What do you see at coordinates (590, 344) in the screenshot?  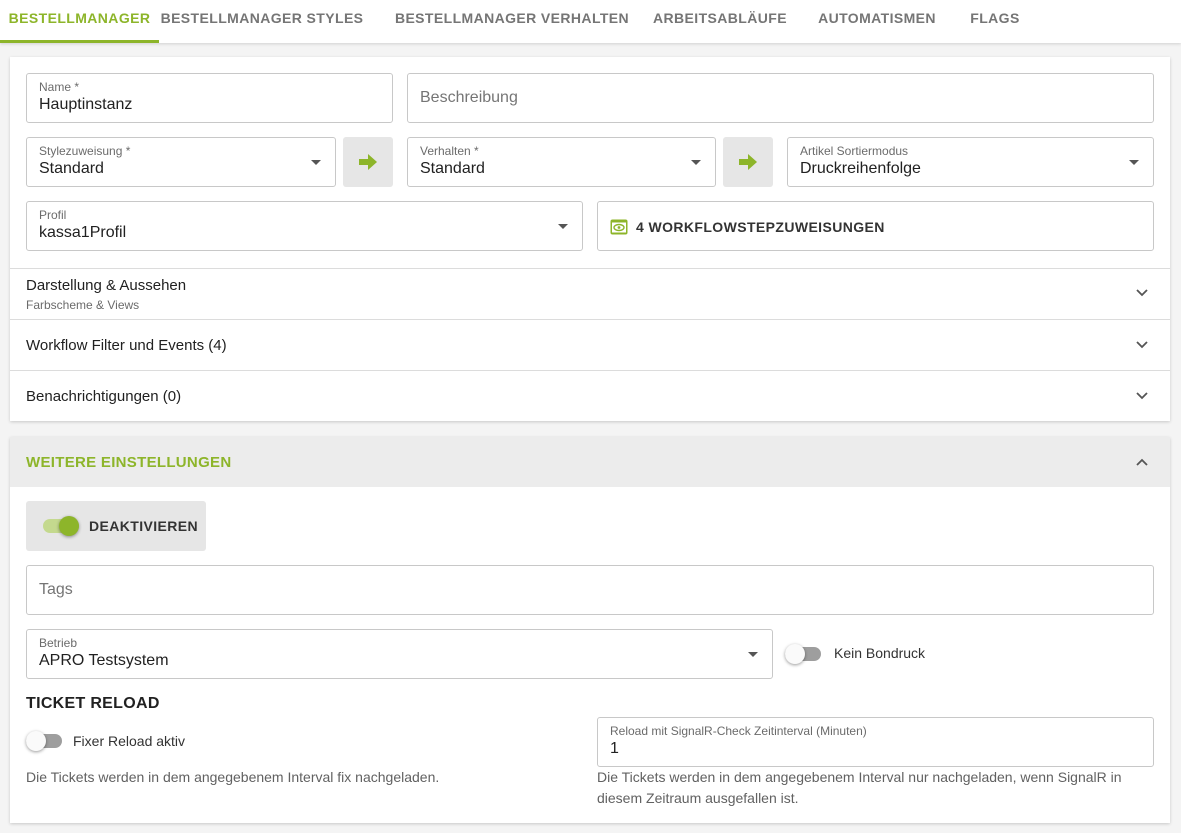 I see `panel-workflow: Workflow Filter und Events (4)` at bounding box center [590, 344].